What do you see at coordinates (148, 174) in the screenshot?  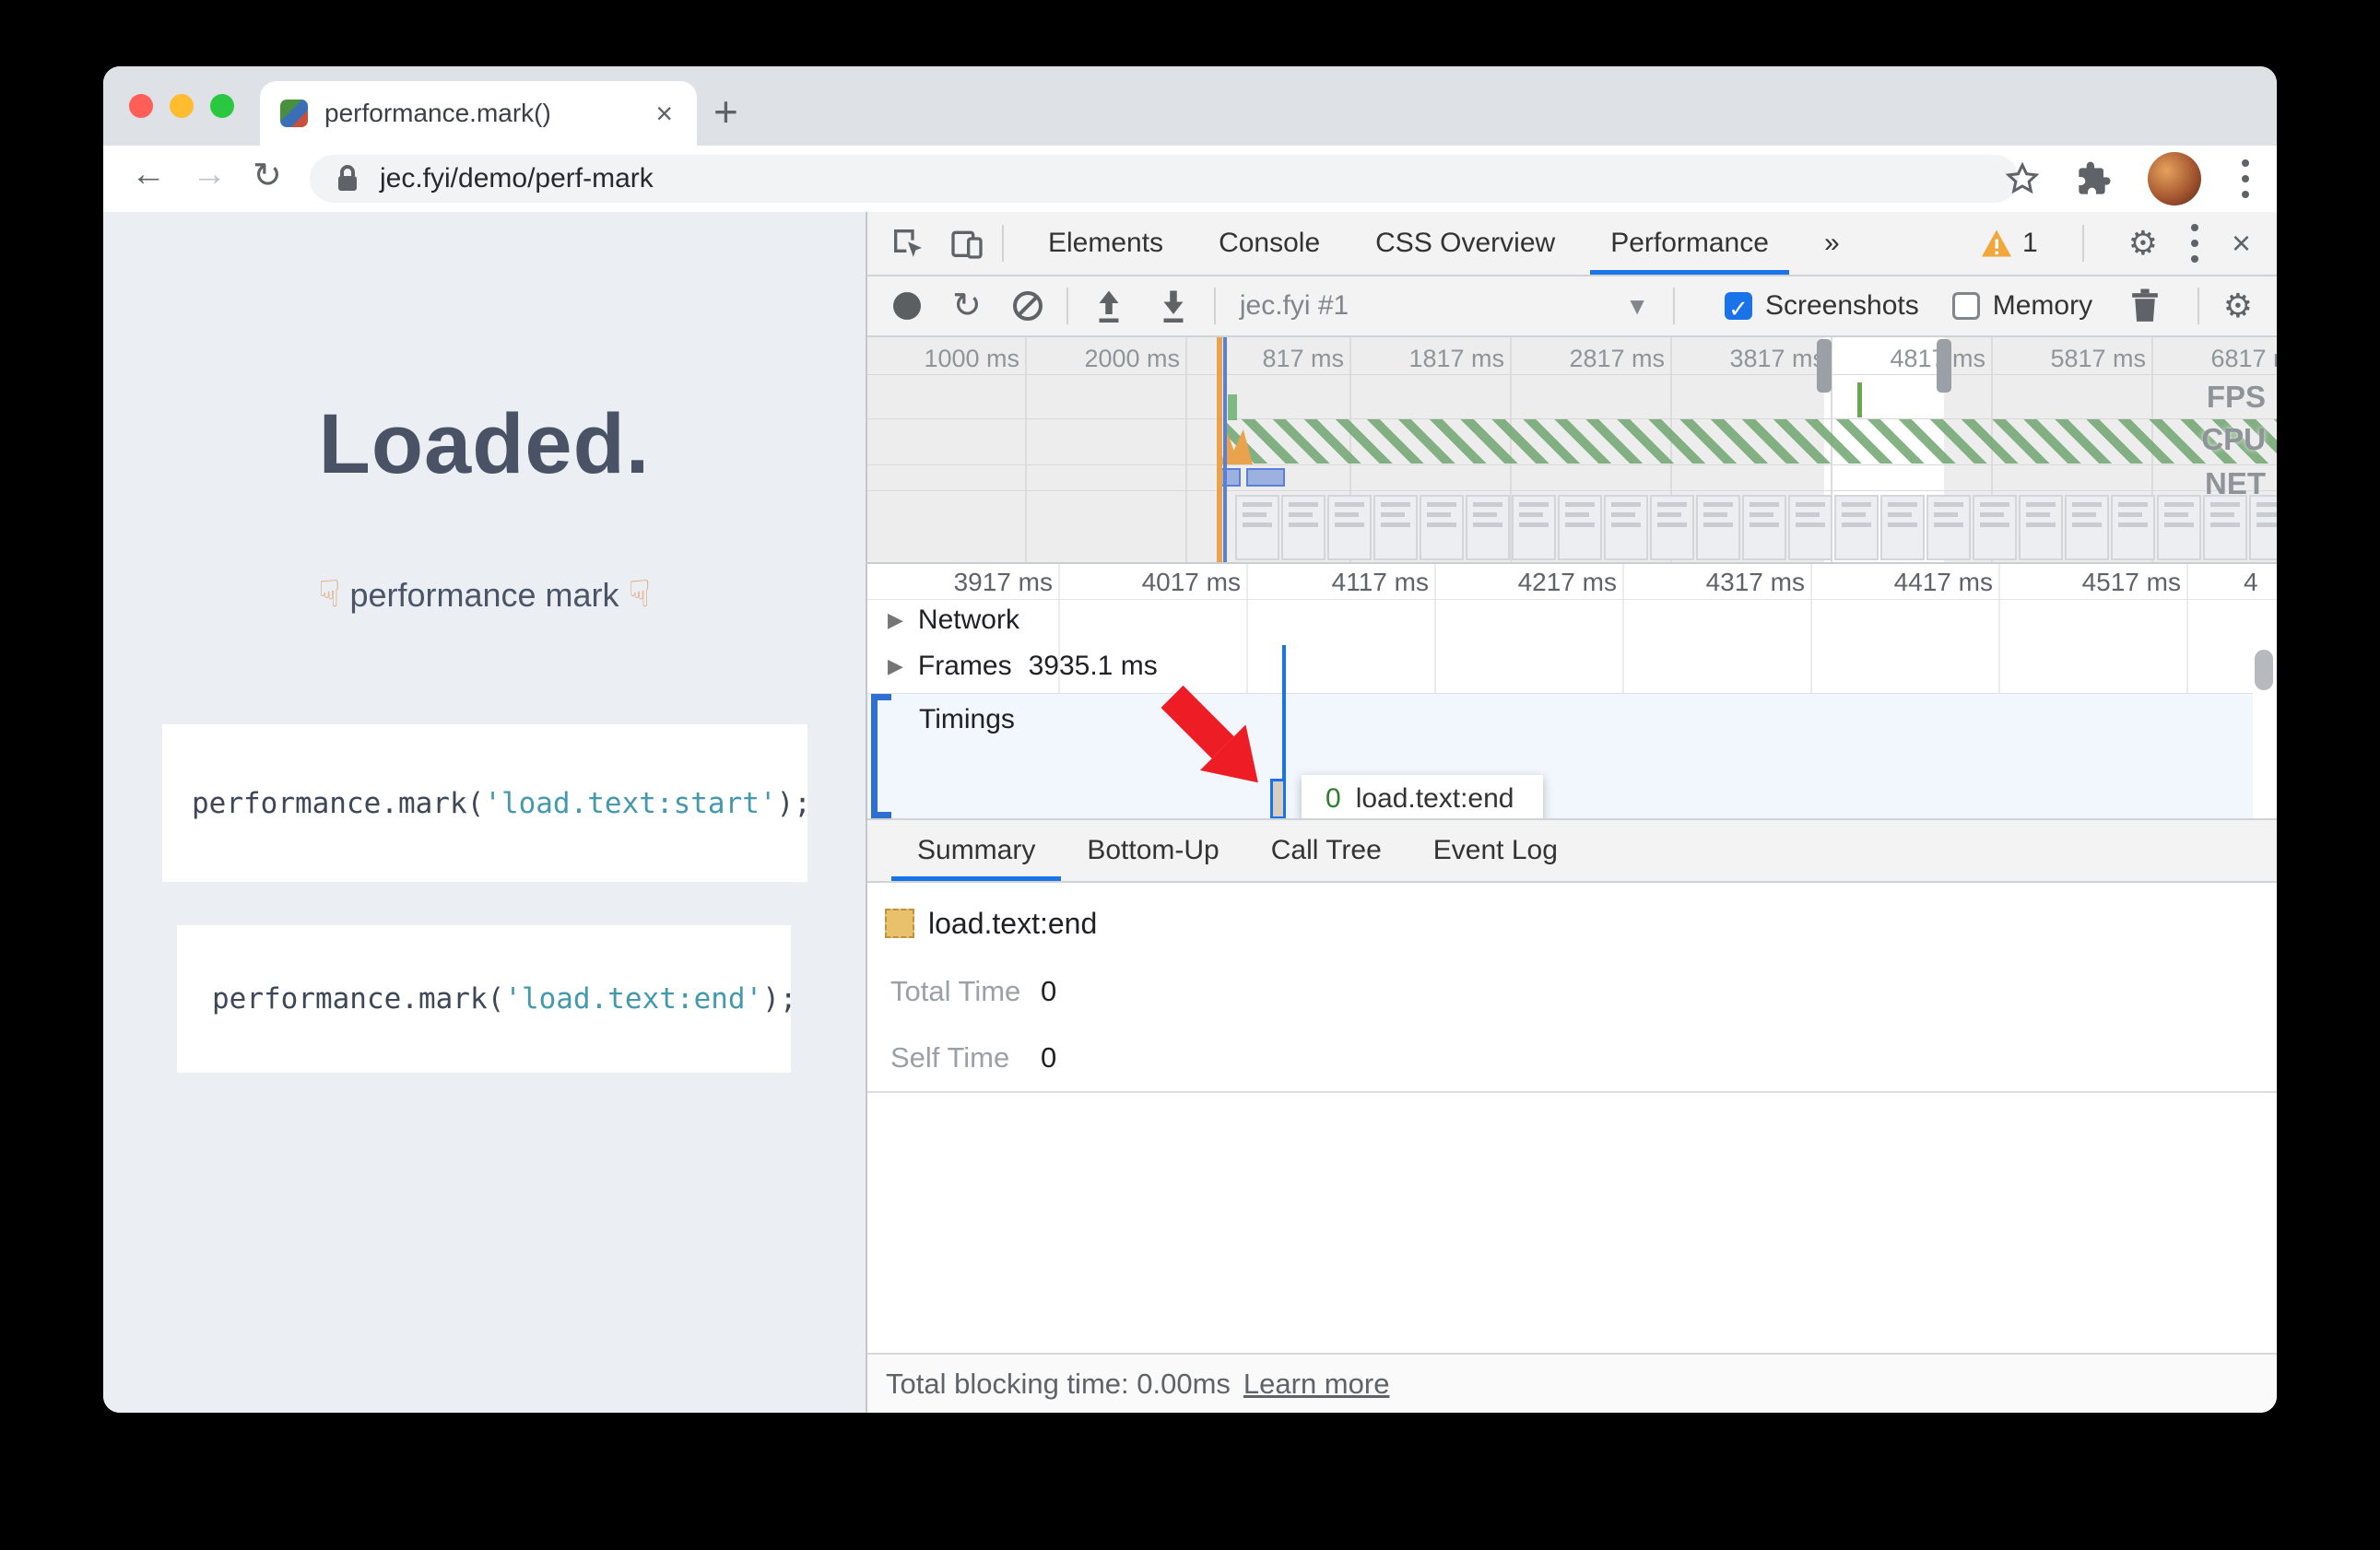 I see `back-icon: ←` at bounding box center [148, 174].